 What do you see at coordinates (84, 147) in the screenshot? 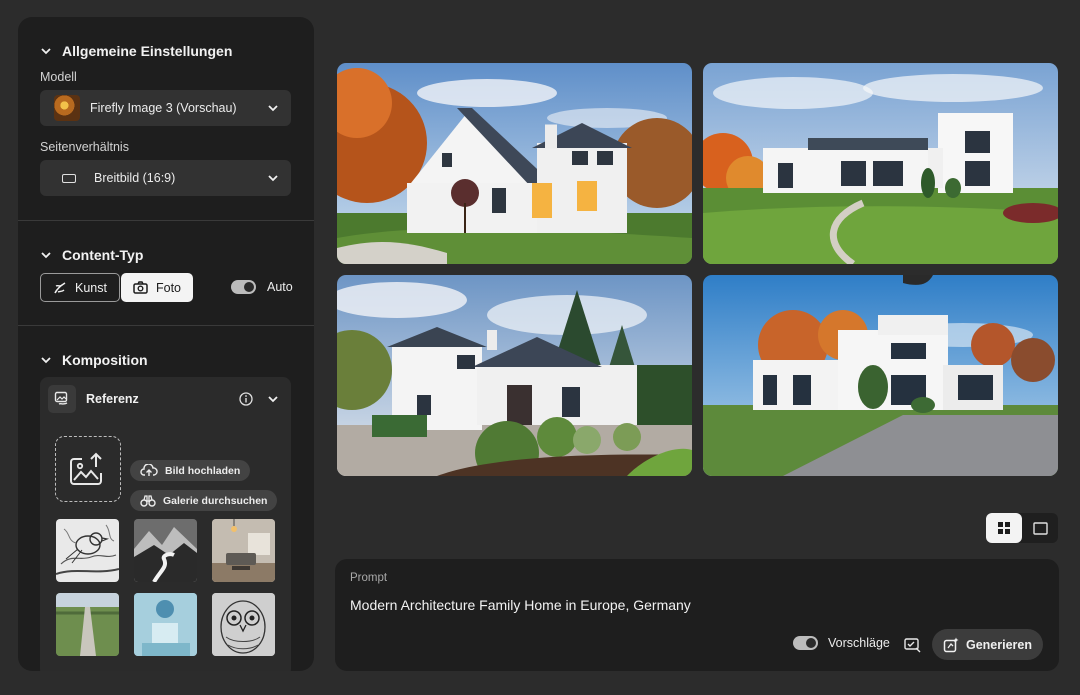
I see `aspect-ratio-label: Seitenverhältnis` at bounding box center [84, 147].